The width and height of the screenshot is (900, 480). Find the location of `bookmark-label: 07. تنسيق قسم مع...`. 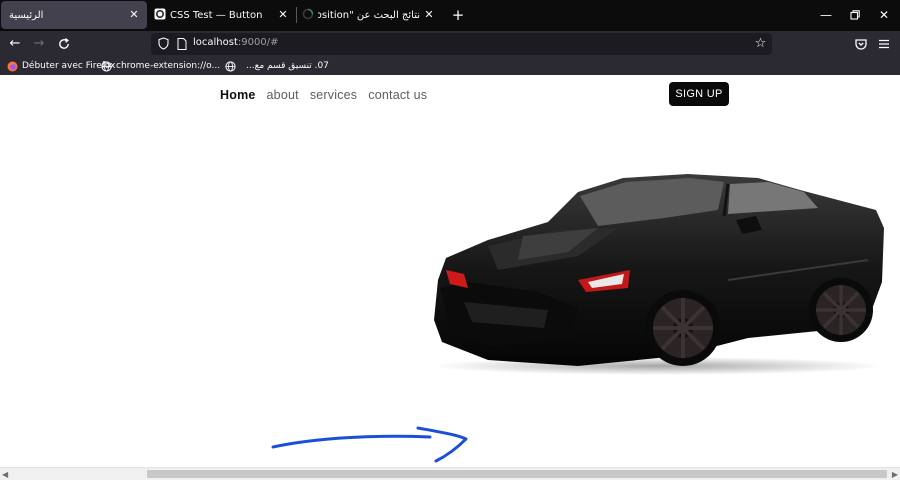

bookmark-label: 07. تنسيق قسم مع... is located at coordinates (287, 66).